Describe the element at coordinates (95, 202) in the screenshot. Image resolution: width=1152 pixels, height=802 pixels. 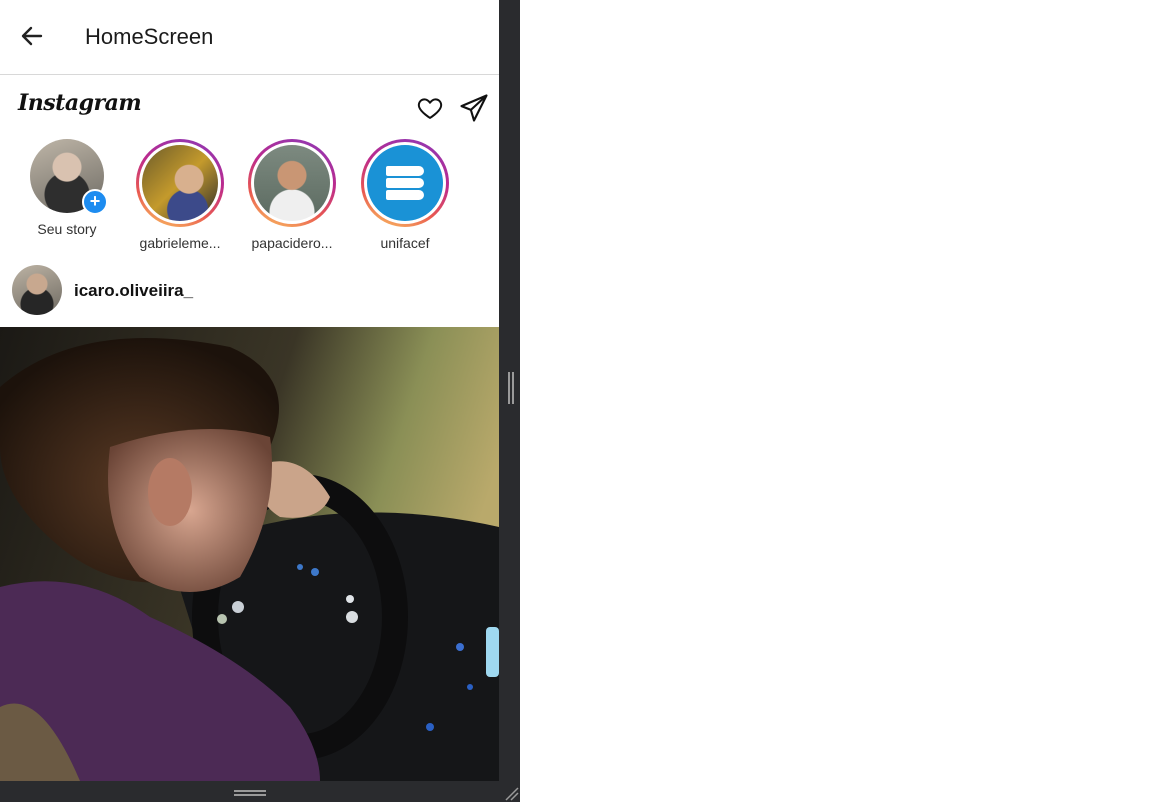
I see `add-story-icon: +` at that location.